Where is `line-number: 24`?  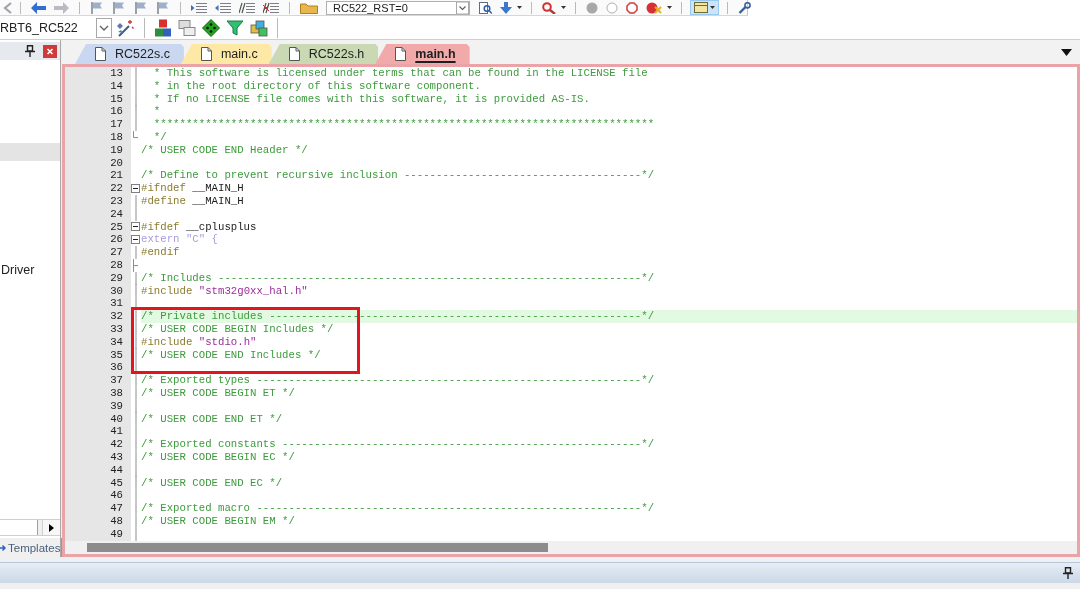
line-number: 24 is located at coordinates (116, 213).